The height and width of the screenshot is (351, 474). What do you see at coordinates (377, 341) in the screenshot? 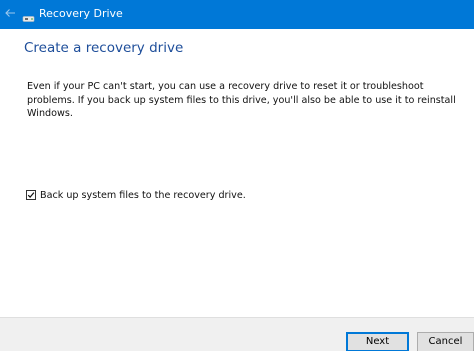
I see `next-button: Next` at bounding box center [377, 341].